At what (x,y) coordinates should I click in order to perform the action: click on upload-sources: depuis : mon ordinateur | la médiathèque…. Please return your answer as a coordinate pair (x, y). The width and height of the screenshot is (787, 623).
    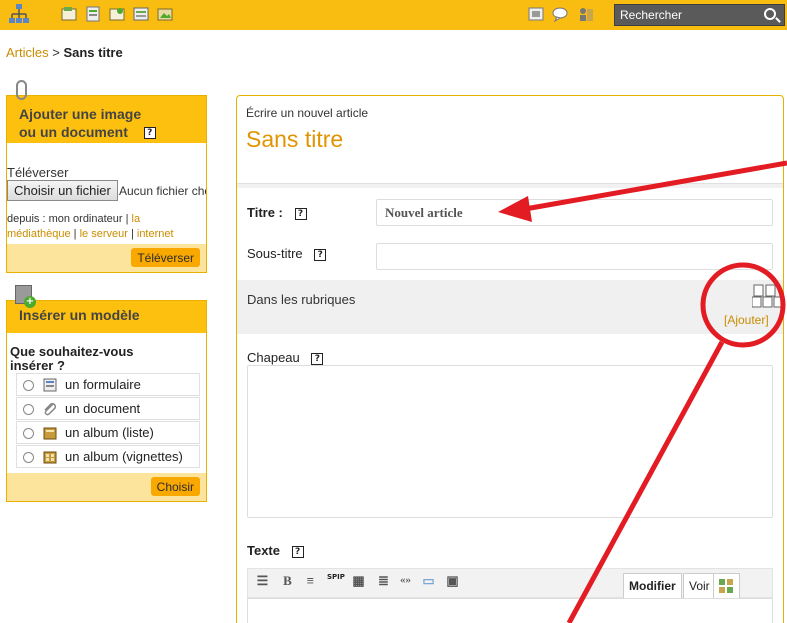
    Looking at the image, I should click on (90, 226).